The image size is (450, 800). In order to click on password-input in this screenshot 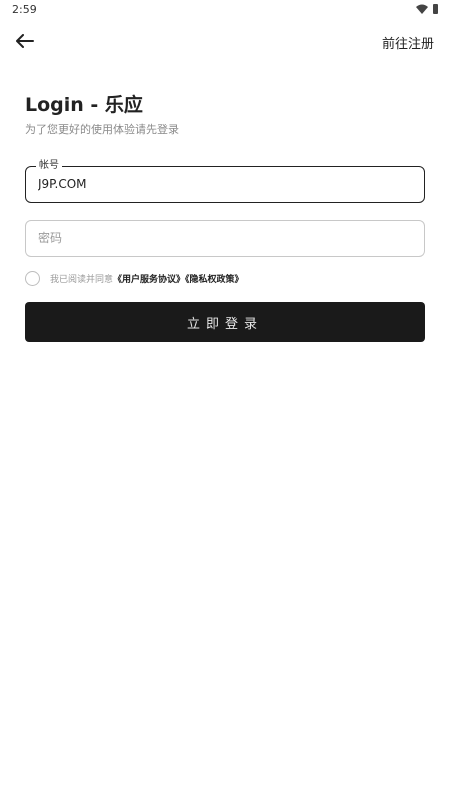, I will do `click(225, 238)`.